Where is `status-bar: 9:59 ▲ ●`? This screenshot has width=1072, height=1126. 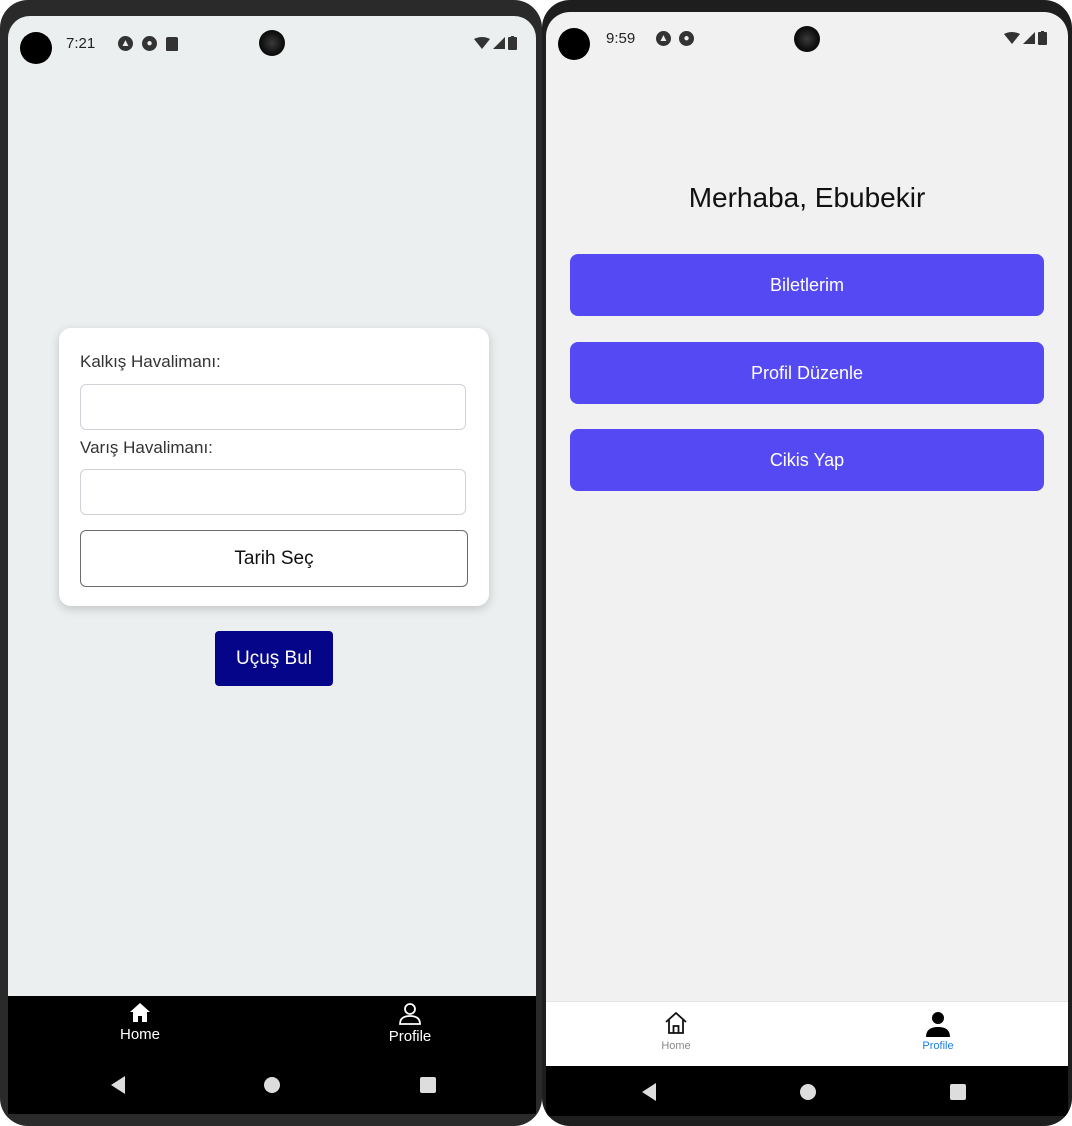 status-bar: 9:59 ▲ ● is located at coordinates (807, 37).